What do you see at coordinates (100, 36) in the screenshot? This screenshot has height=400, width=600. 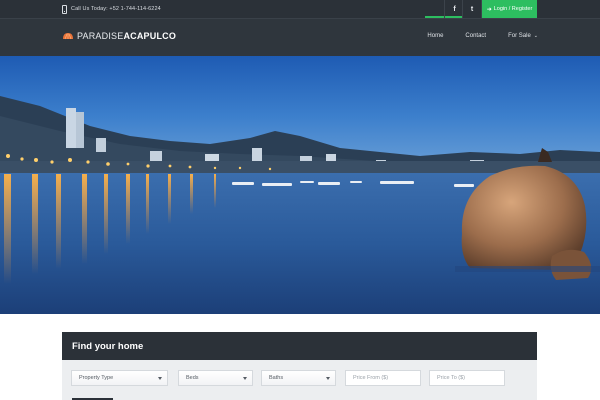 I see `brand-name-light: PARADISE` at bounding box center [100, 36].